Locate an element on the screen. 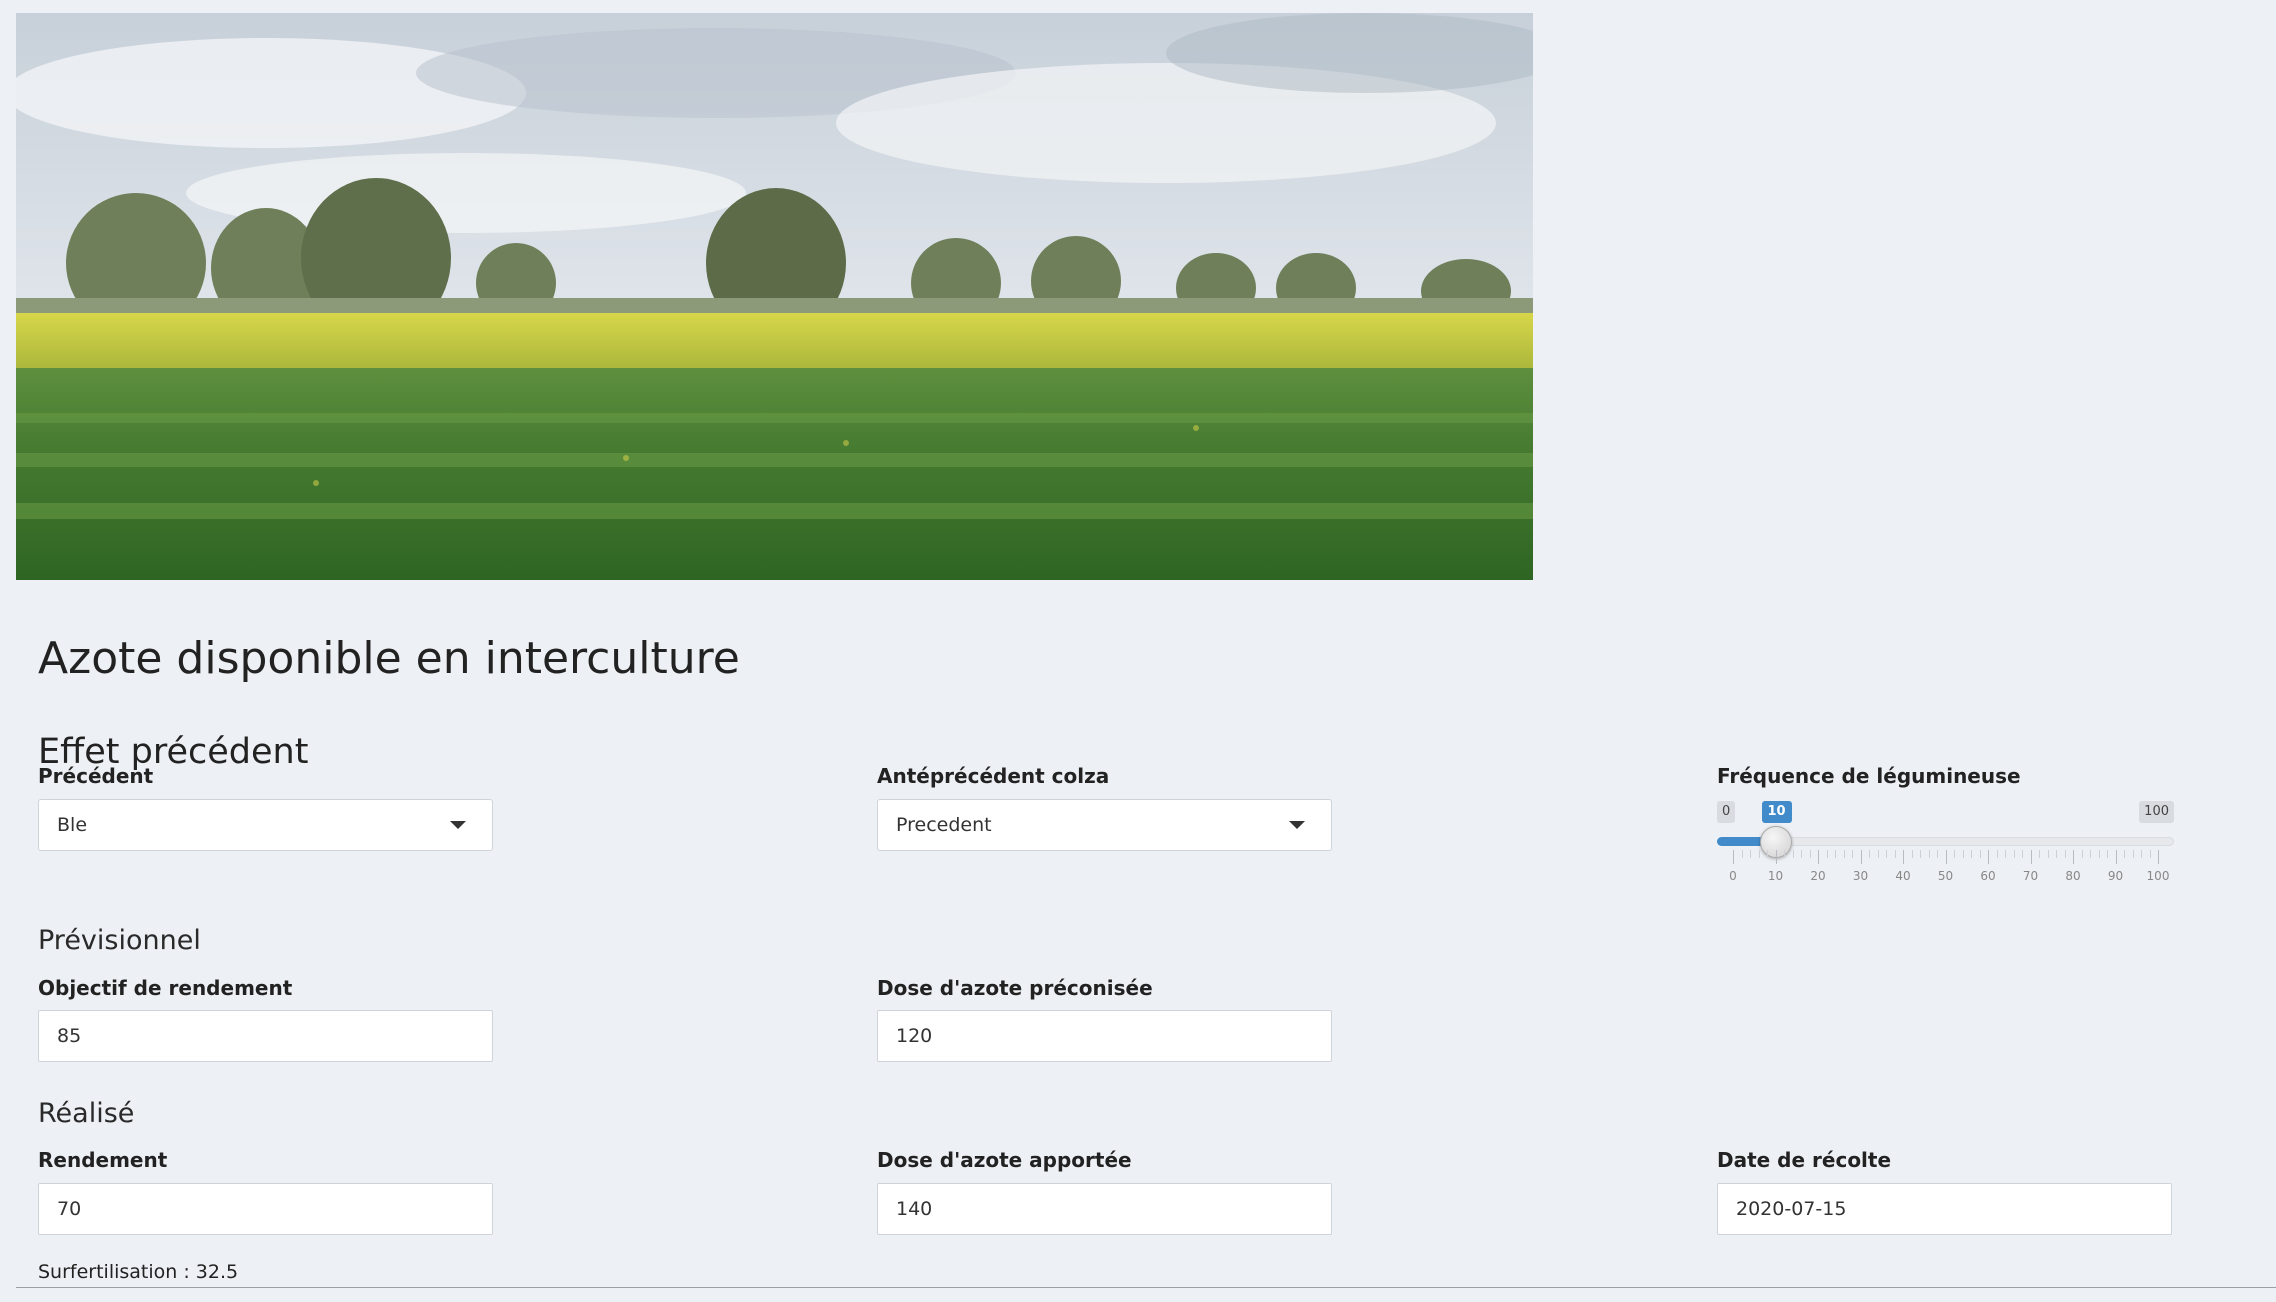 The image size is (2276, 1302). anteprecedent-select: Precedent is located at coordinates (1104, 825).